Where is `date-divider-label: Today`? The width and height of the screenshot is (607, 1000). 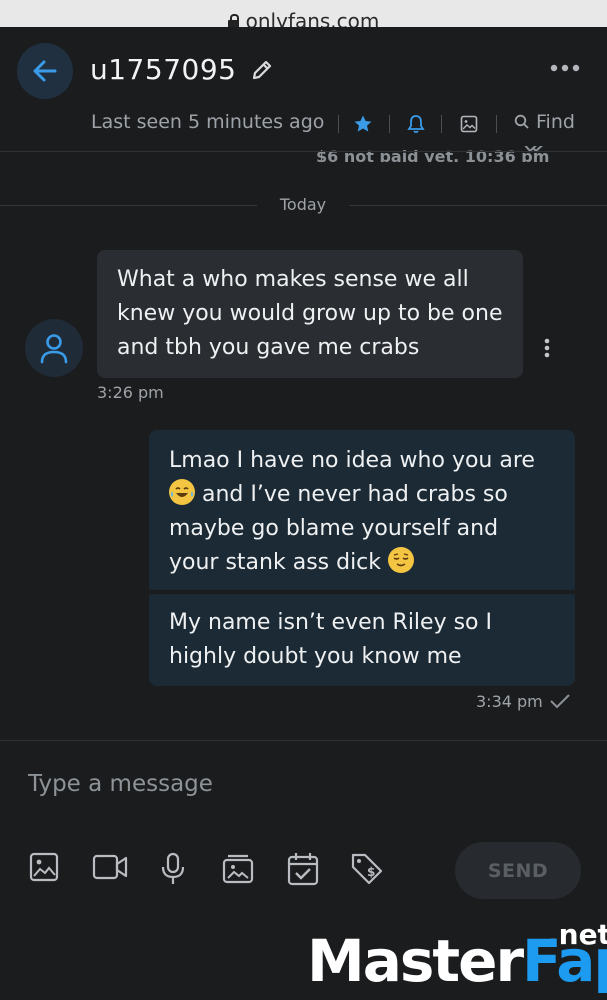
date-divider-label: Today is located at coordinates (303, 204).